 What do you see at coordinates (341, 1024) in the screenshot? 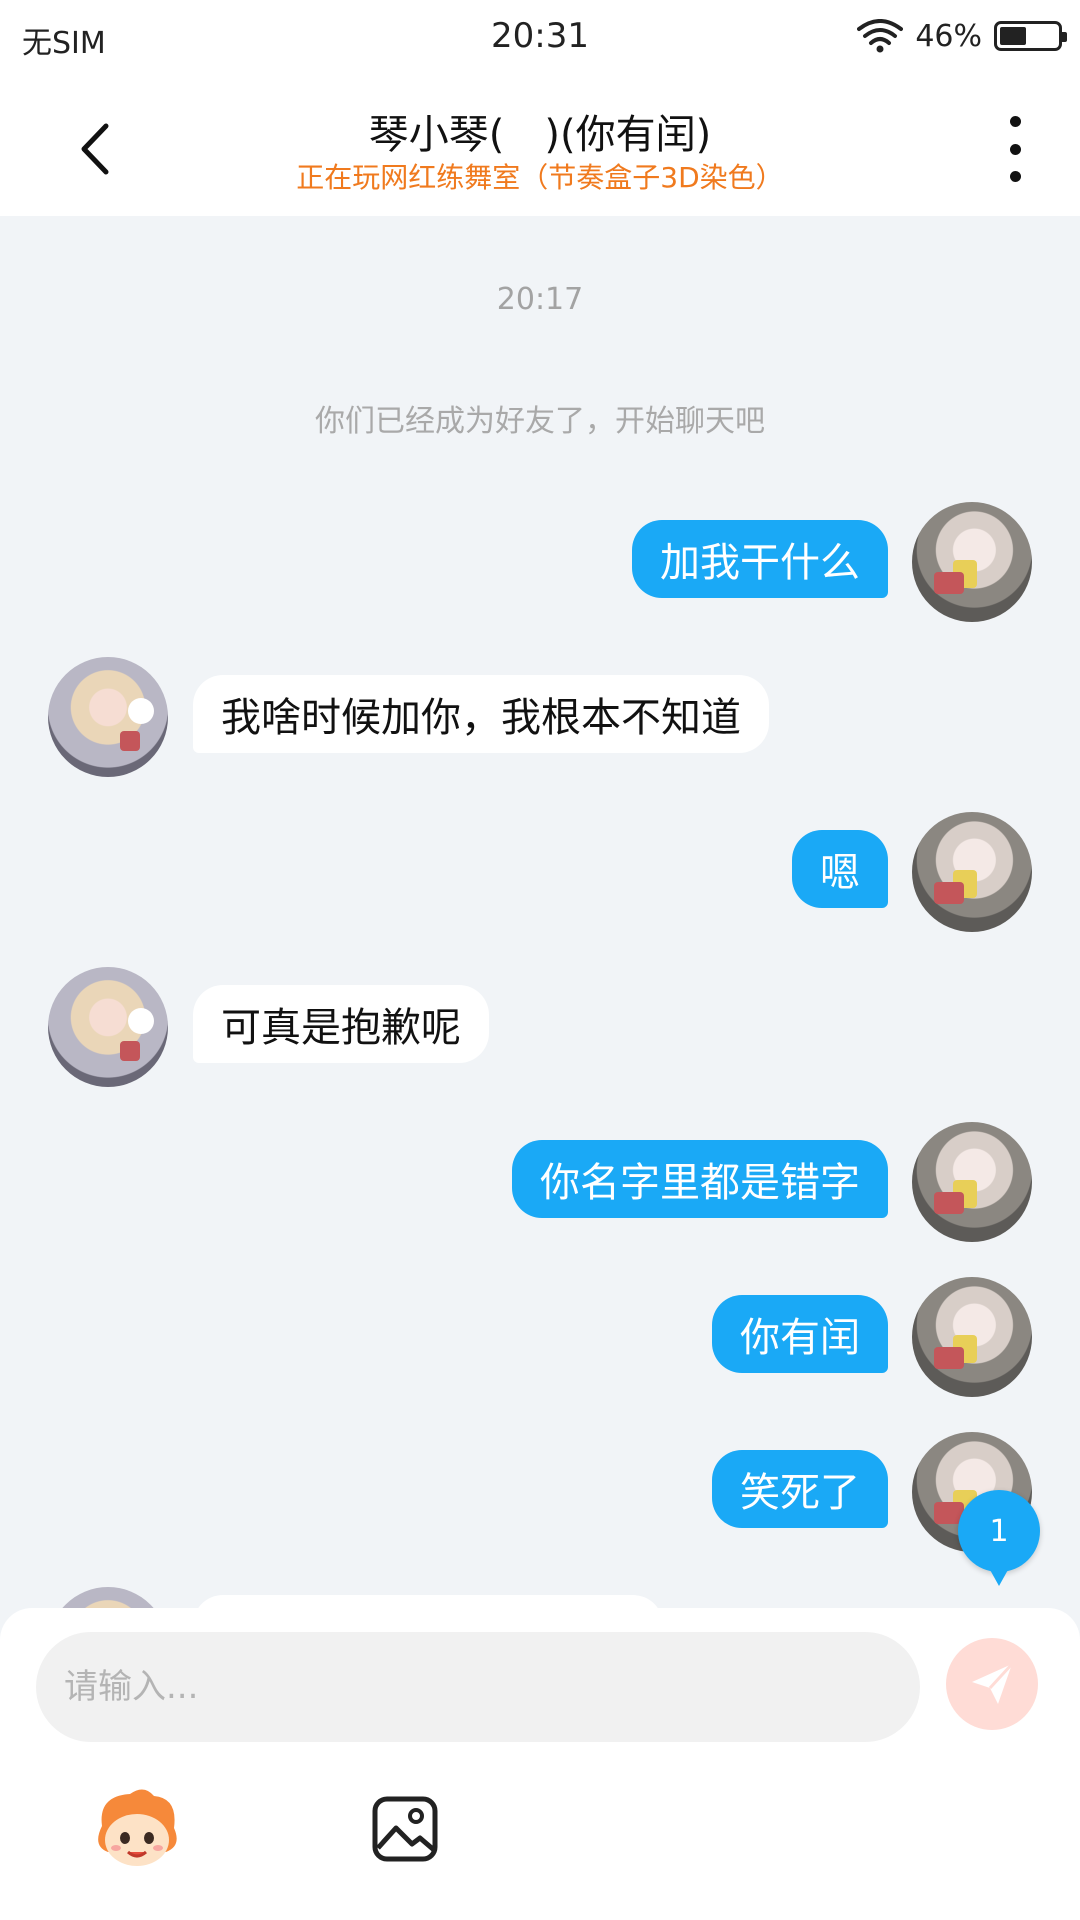
I see `message-bubble-other: 可真是抱歉呢` at bounding box center [341, 1024].